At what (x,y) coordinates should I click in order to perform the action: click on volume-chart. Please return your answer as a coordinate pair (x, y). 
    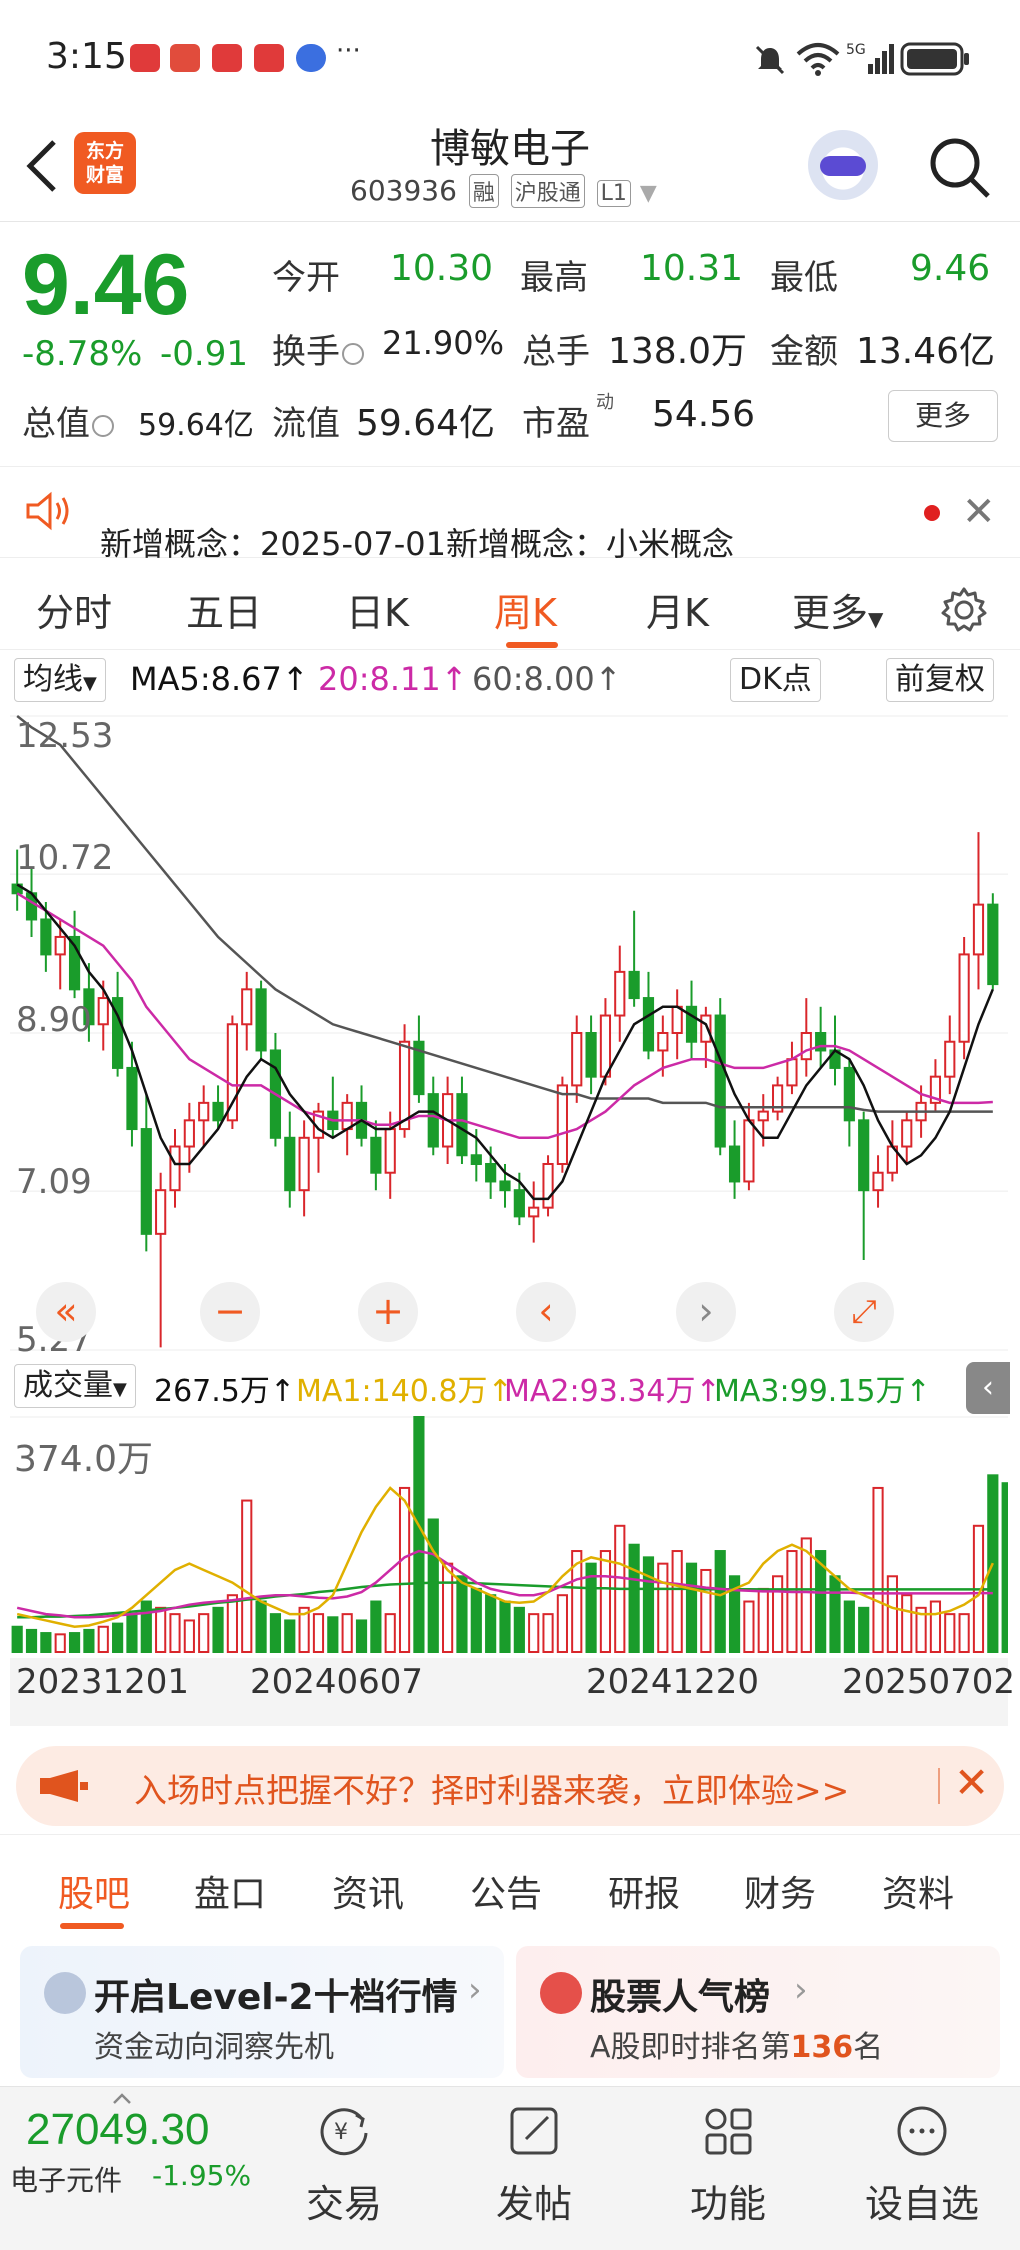
    Looking at the image, I should click on (509, 1536).